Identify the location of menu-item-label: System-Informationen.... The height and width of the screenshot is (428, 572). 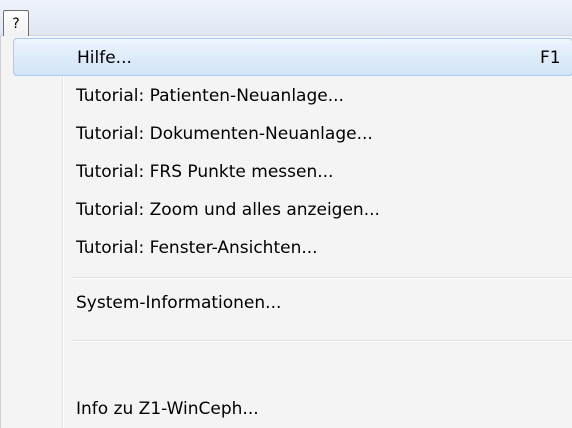
(179, 303).